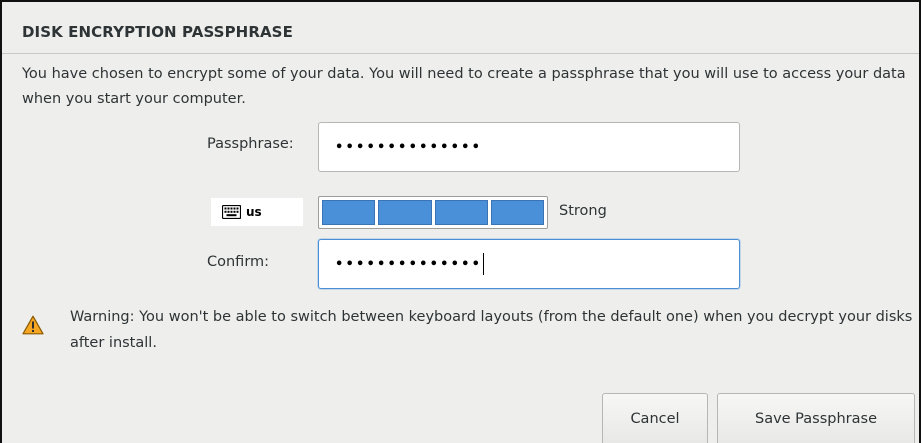 This screenshot has width=921, height=443. I want to click on warning-icon, so click(33, 325).